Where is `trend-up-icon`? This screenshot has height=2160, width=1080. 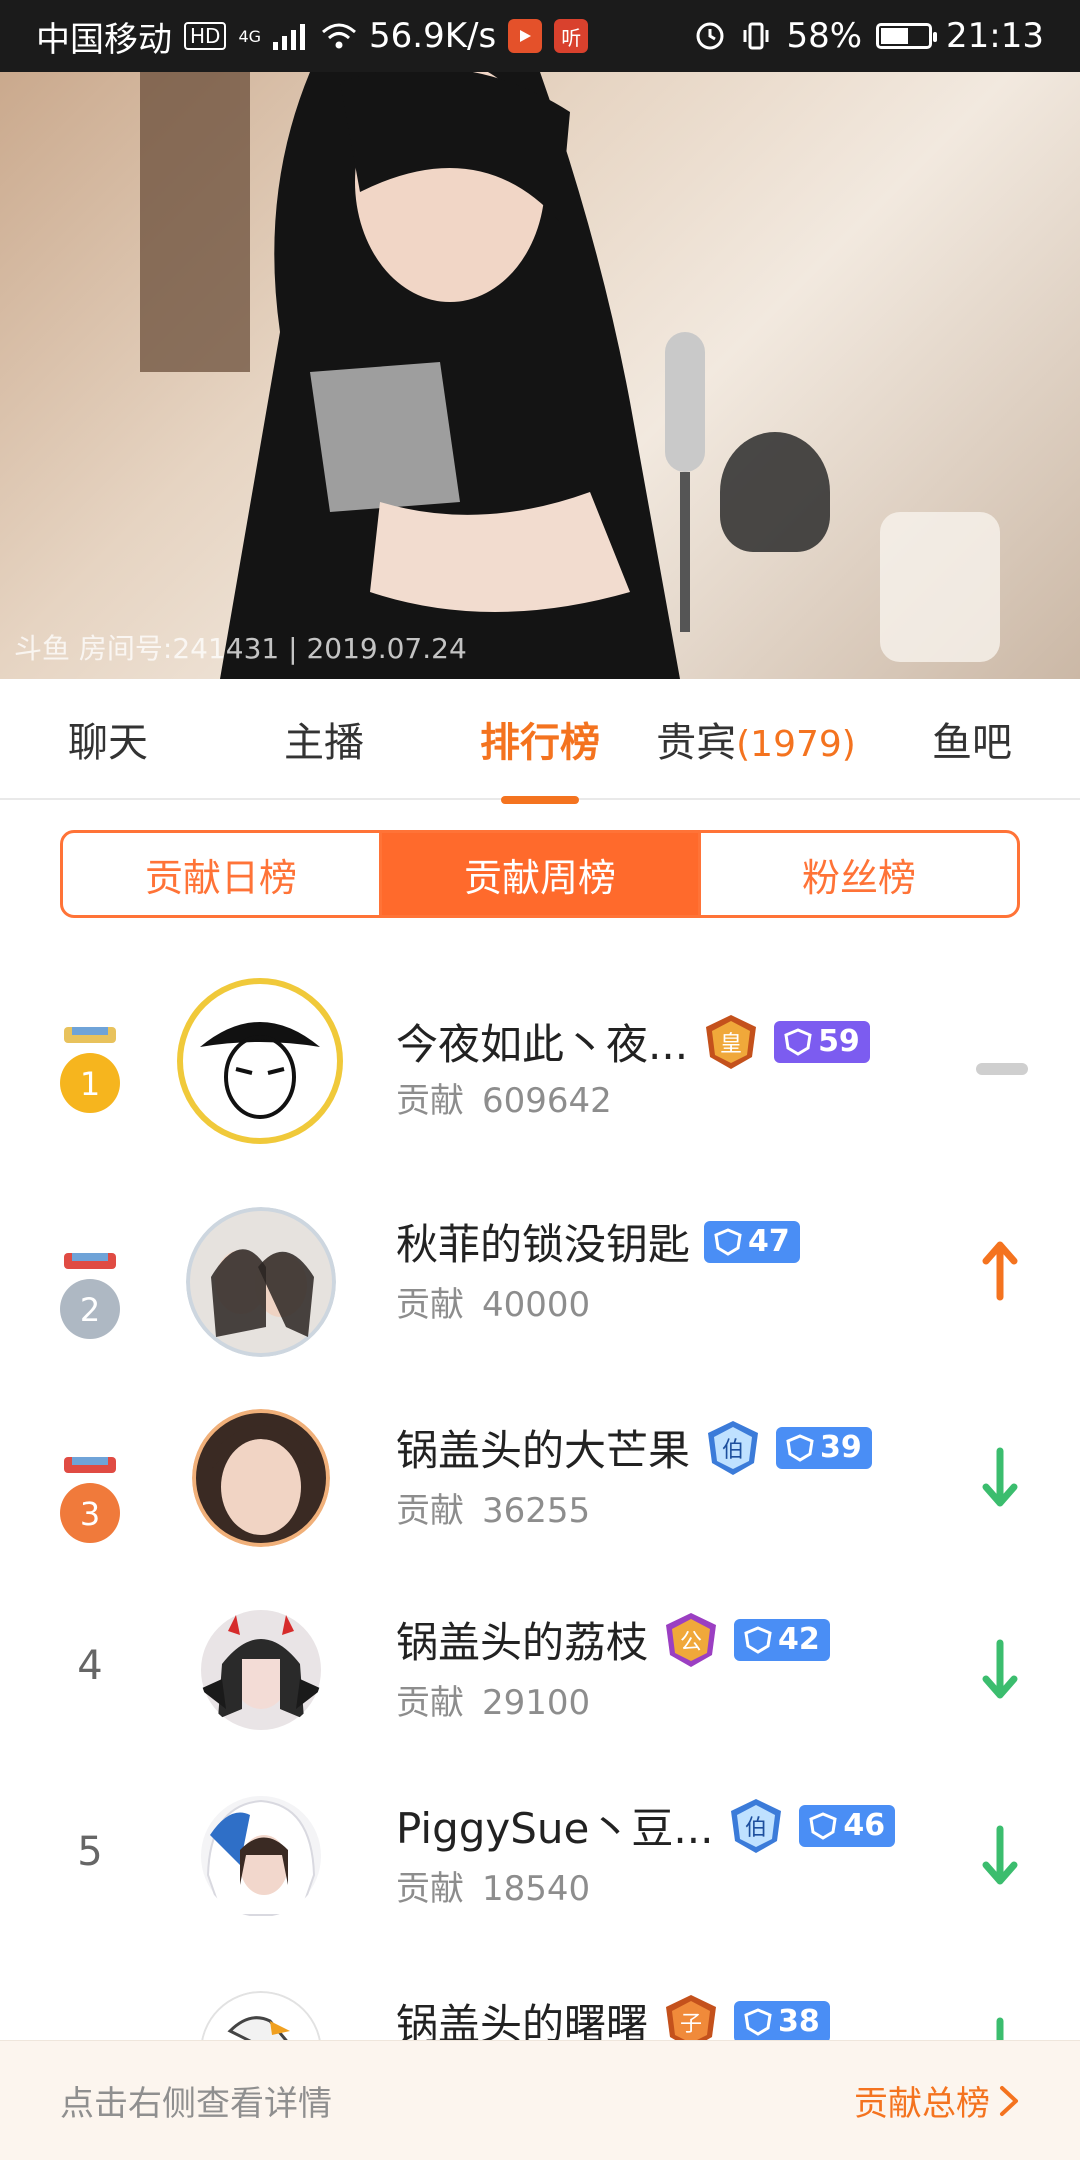
trend-up-icon is located at coordinates (1000, 1271).